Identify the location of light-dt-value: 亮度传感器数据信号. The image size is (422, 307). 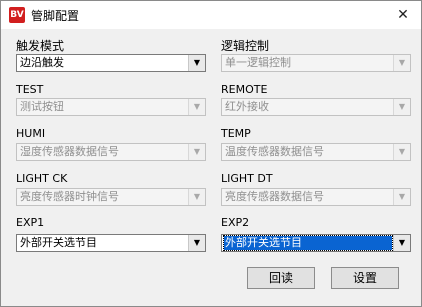
(274, 196).